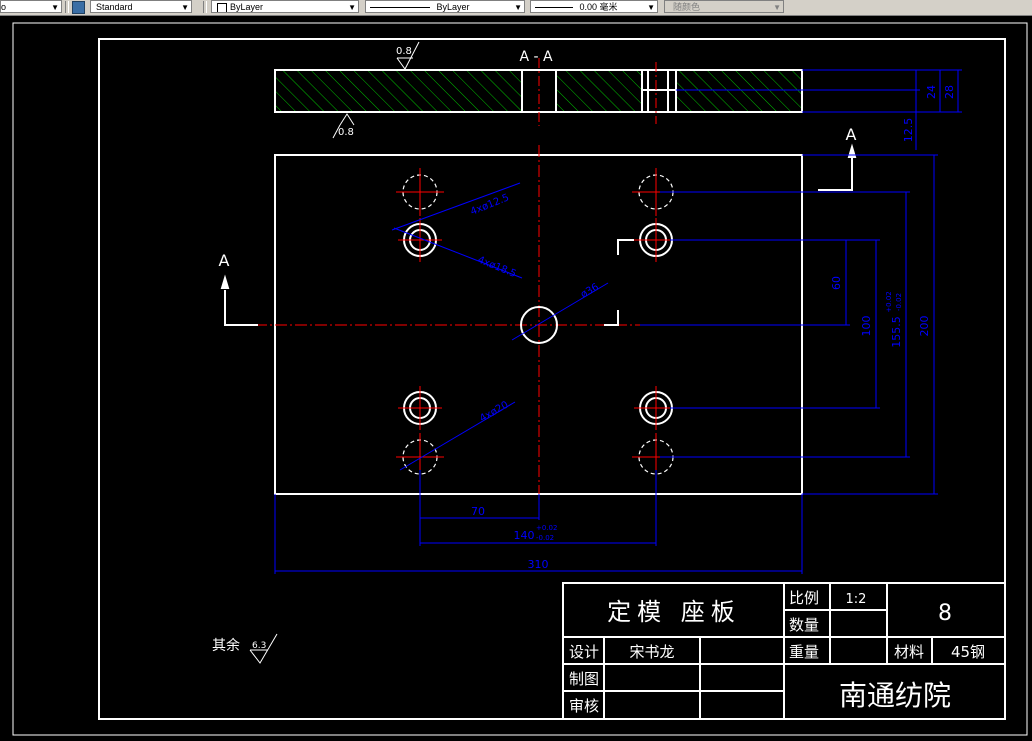 The image size is (1032, 741). What do you see at coordinates (590, 291) in the screenshot?
I see `hole-36-label: ø36` at bounding box center [590, 291].